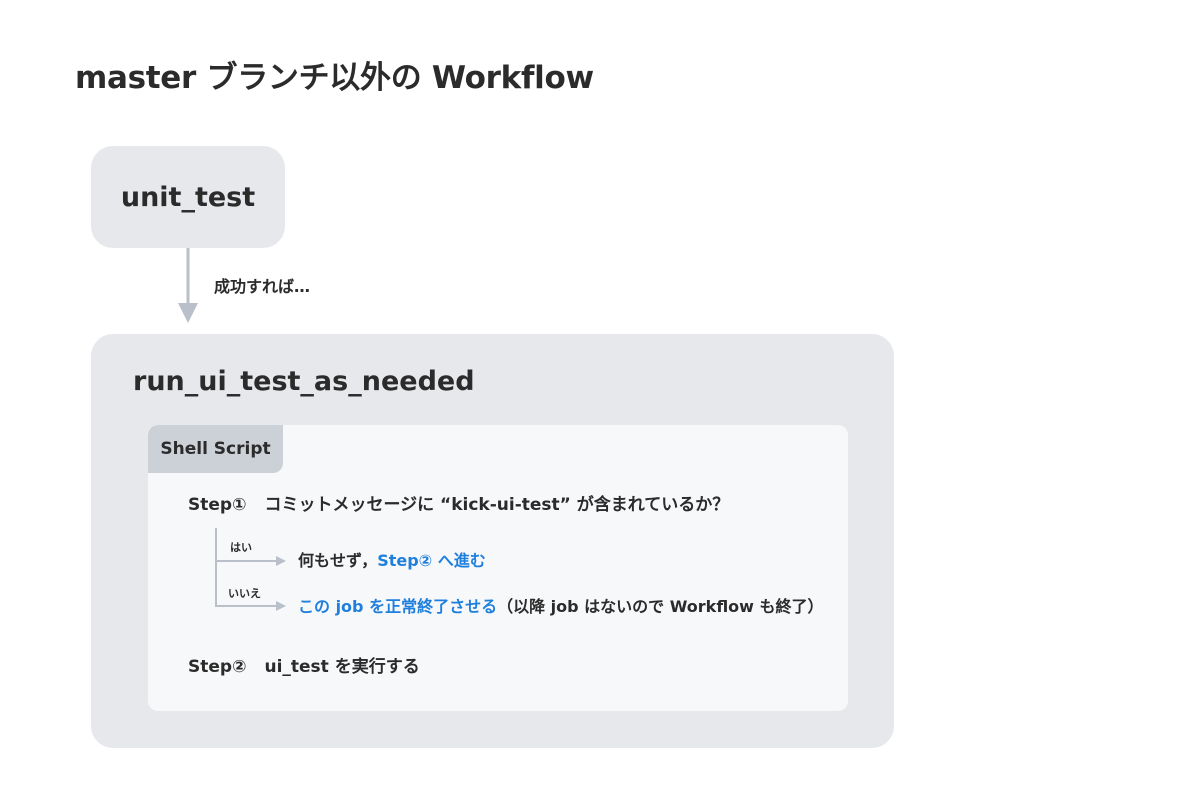  I want to click on yes-accent-text: Step② へ進む, so click(431, 560).